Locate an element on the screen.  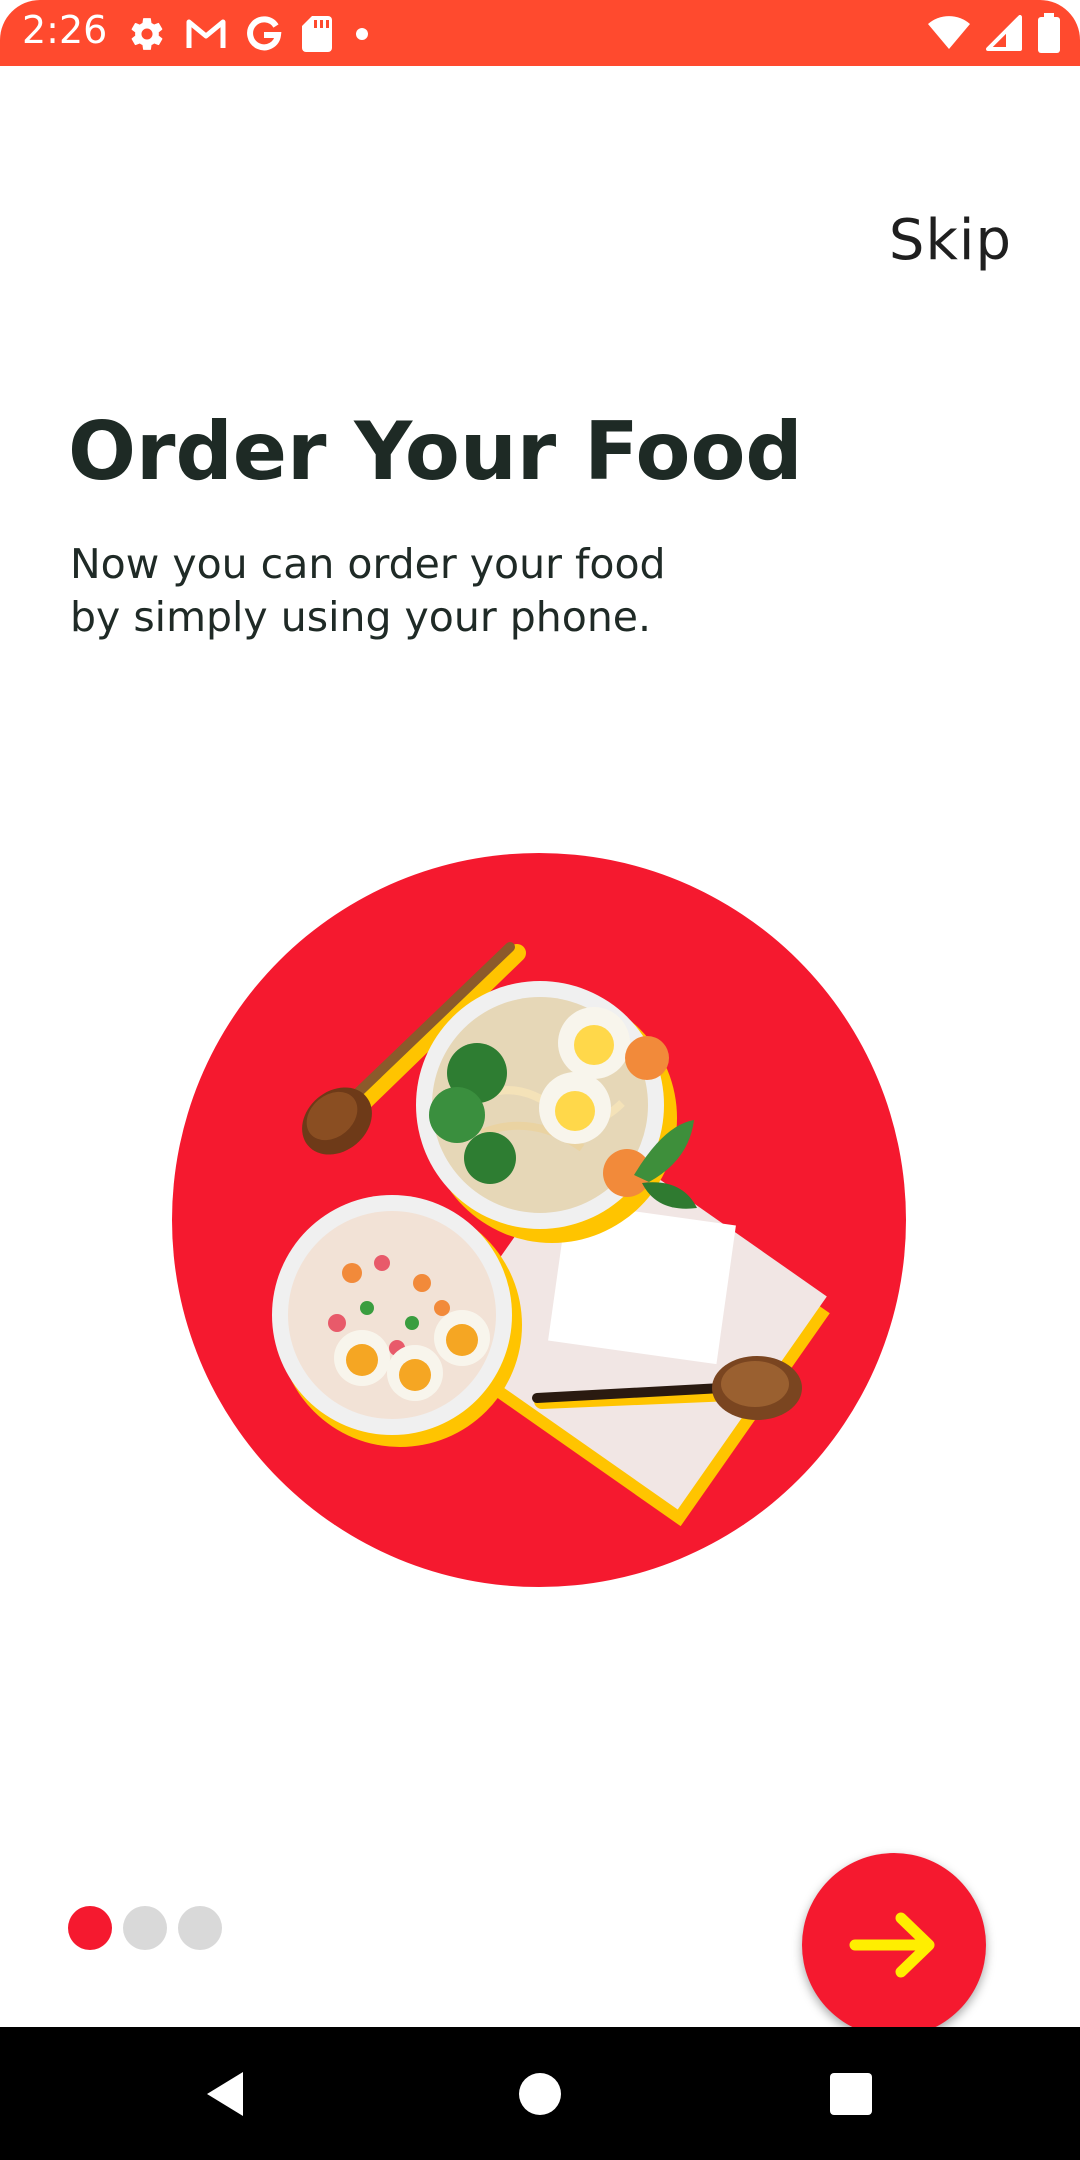
dot-icon is located at coordinates (362, 34).